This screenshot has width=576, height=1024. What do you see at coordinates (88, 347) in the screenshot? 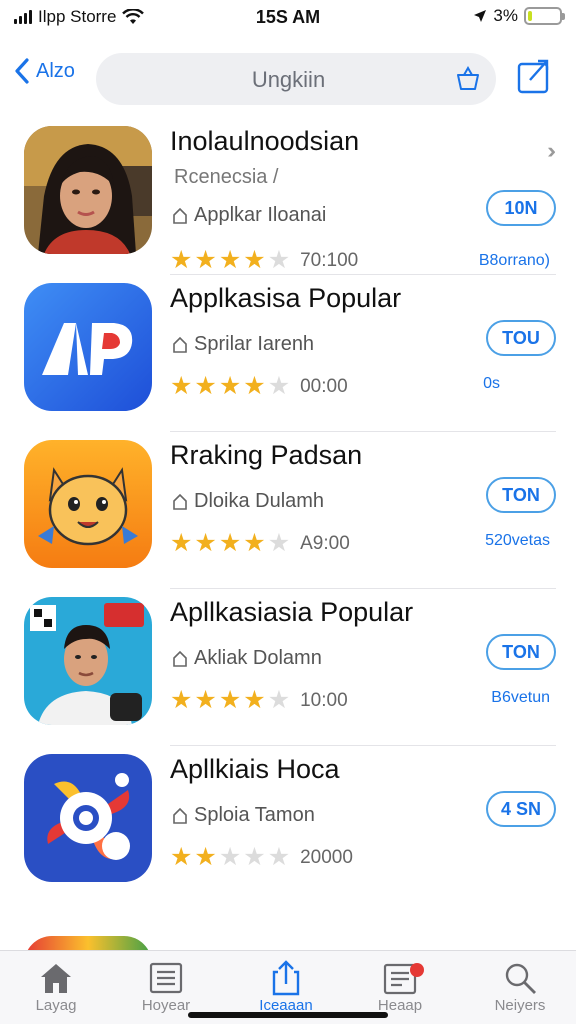
I see `ap-logo-icon` at bounding box center [88, 347].